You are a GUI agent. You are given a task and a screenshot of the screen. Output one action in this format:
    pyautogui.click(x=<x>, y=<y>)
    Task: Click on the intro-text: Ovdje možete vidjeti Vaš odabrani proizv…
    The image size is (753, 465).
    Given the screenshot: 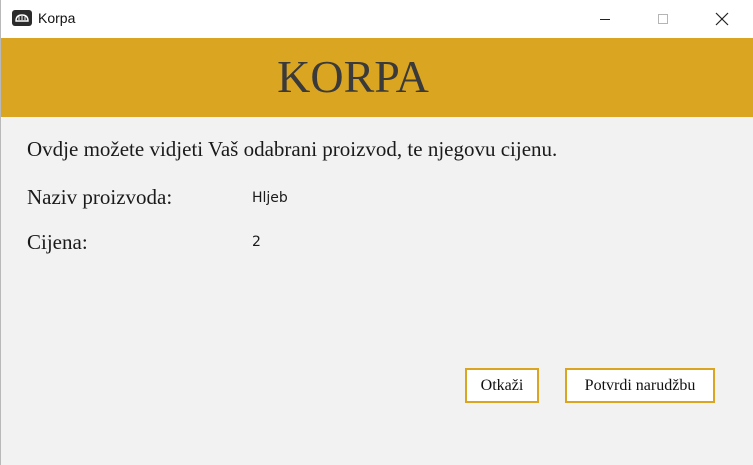 What is the action you would take?
    pyautogui.click(x=292, y=149)
    